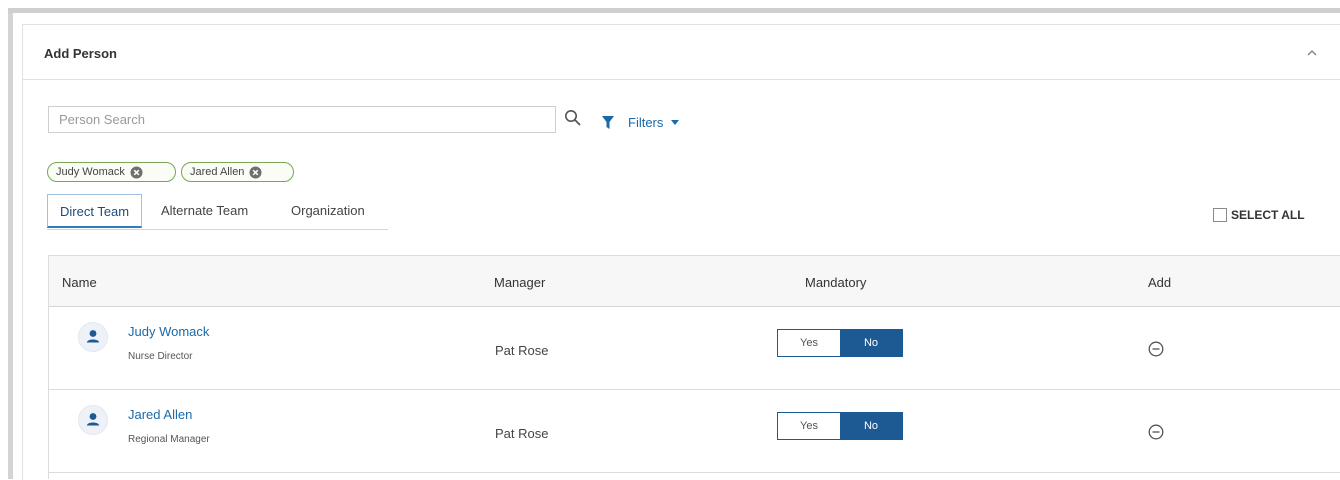  Describe the element at coordinates (217, 172) in the screenshot. I see `chip-label: Jared Allen` at that location.